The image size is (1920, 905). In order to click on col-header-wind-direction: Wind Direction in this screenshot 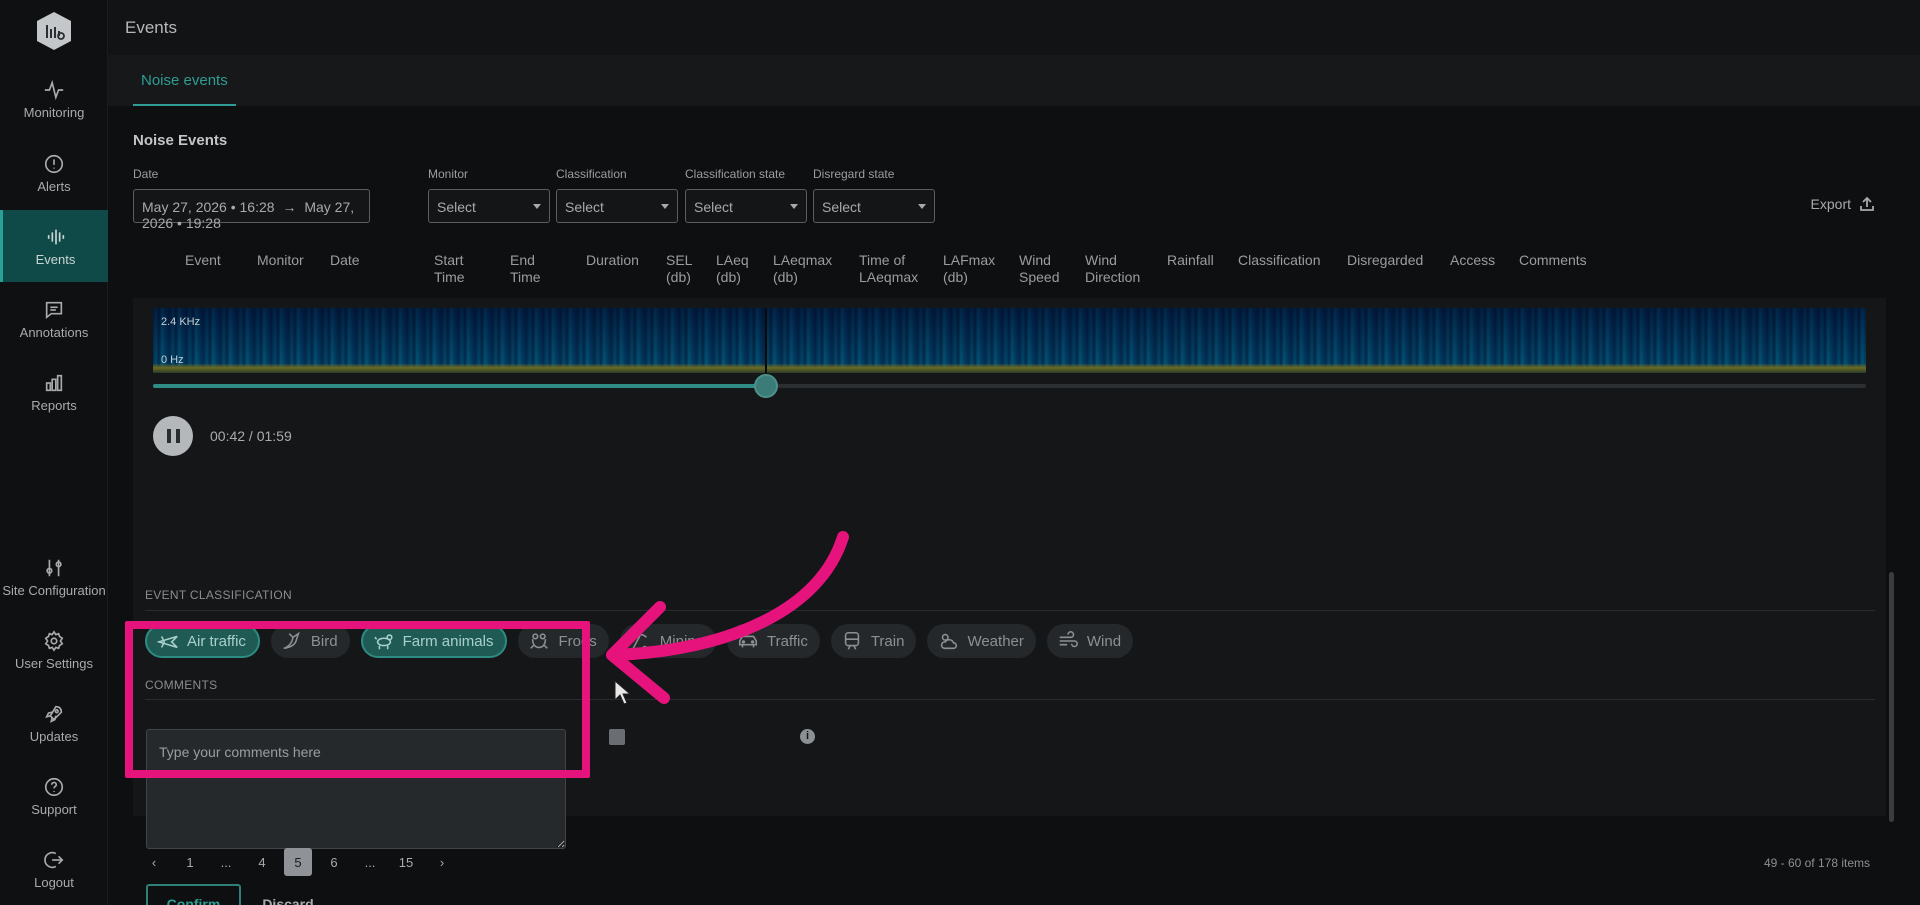, I will do `click(1112, 269)`.